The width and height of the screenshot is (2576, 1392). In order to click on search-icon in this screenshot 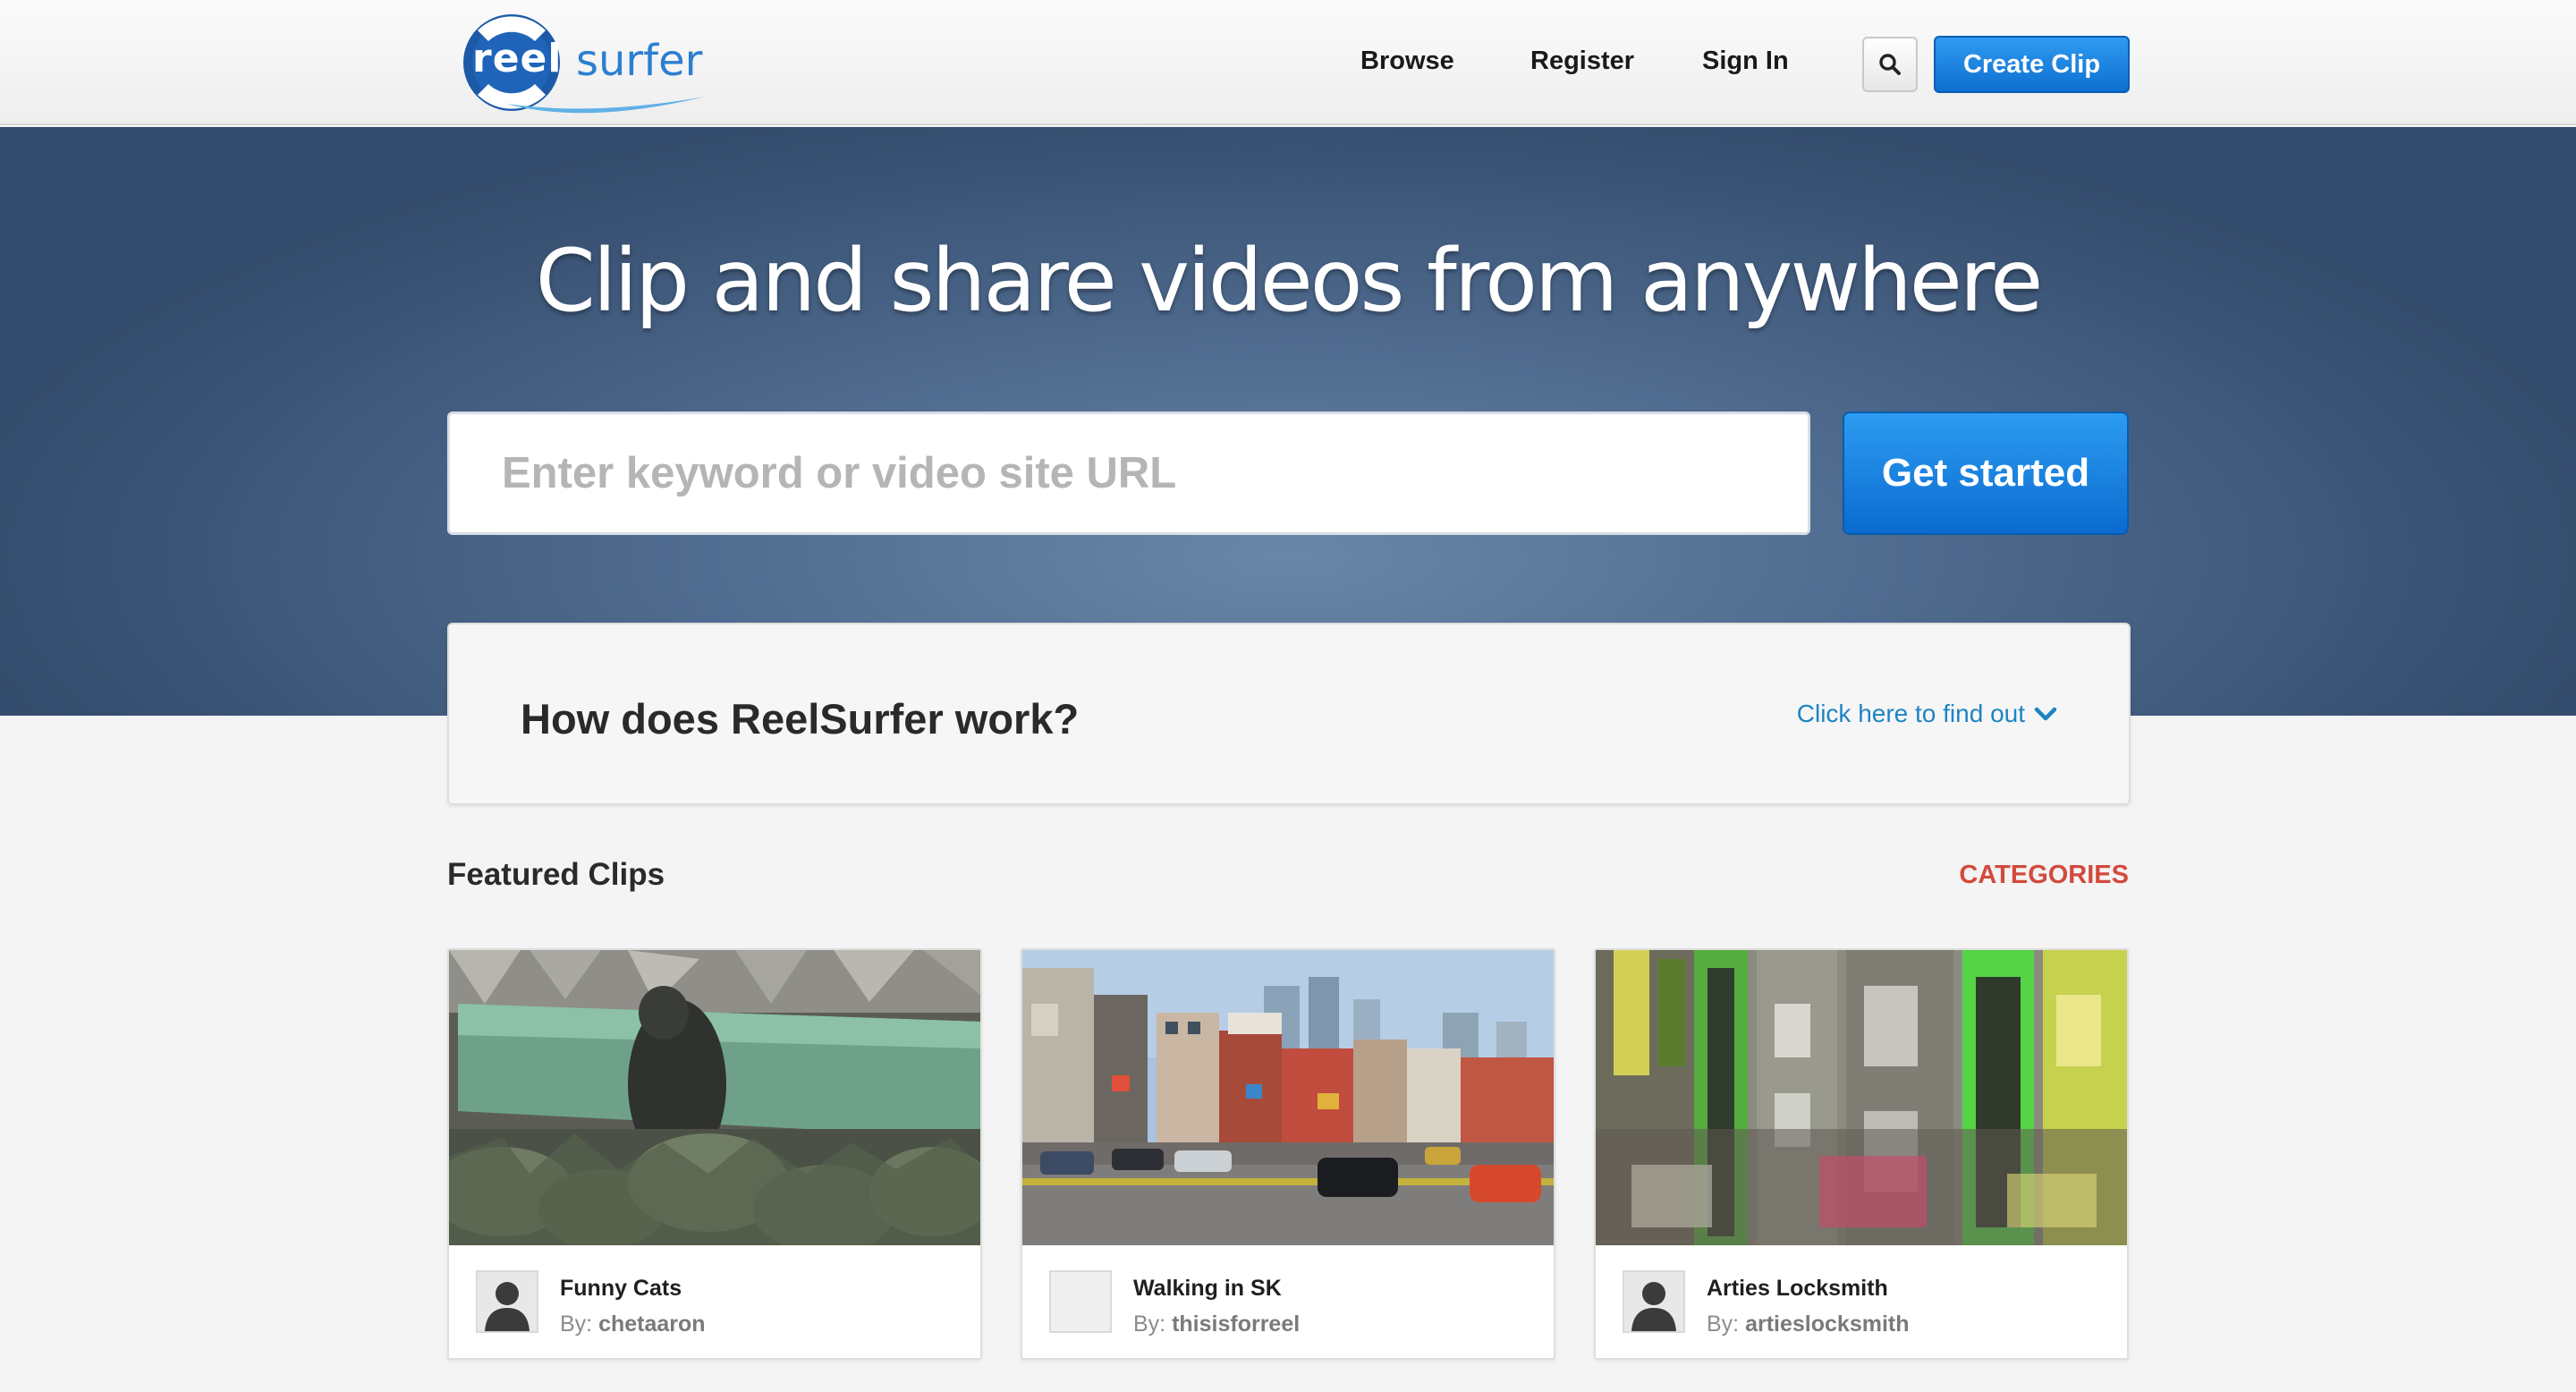, I will do `click(1890, 64)`.